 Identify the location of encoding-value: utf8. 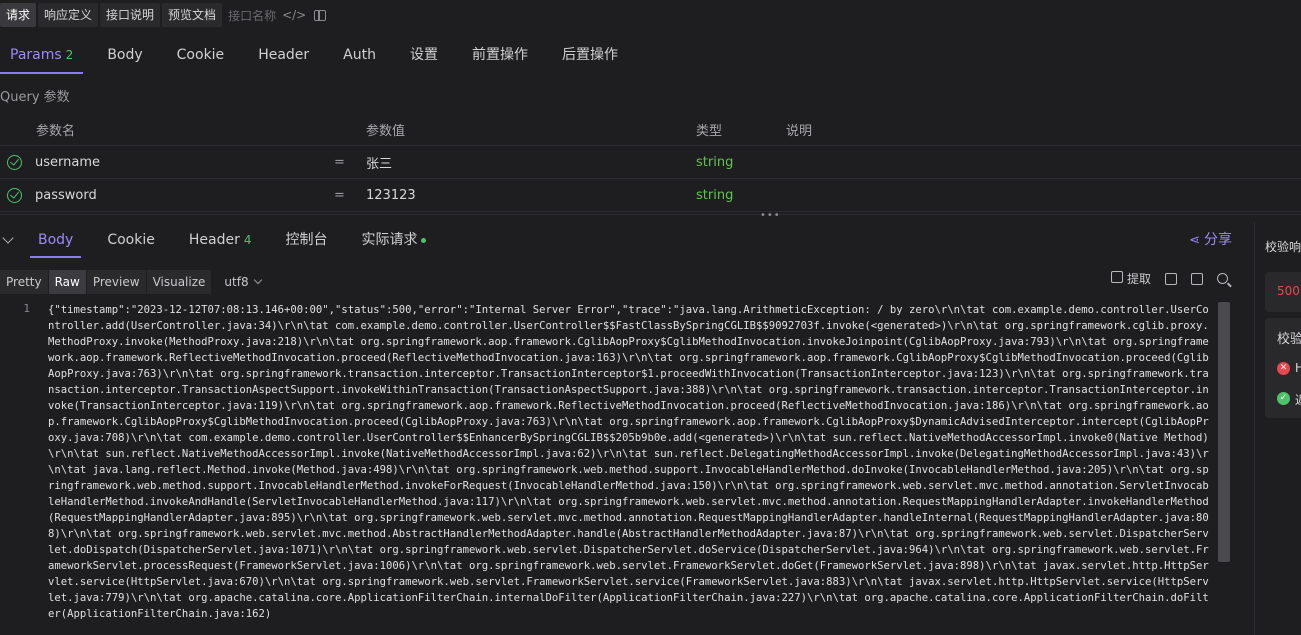
(236, 282).